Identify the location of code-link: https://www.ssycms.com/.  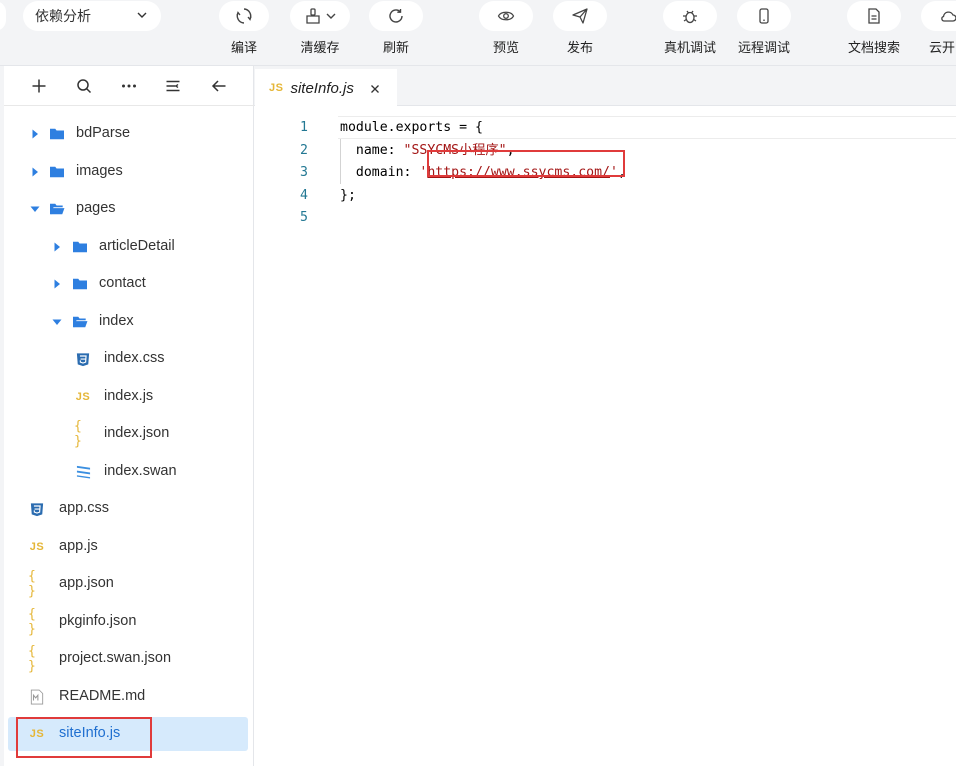
(518, 172).